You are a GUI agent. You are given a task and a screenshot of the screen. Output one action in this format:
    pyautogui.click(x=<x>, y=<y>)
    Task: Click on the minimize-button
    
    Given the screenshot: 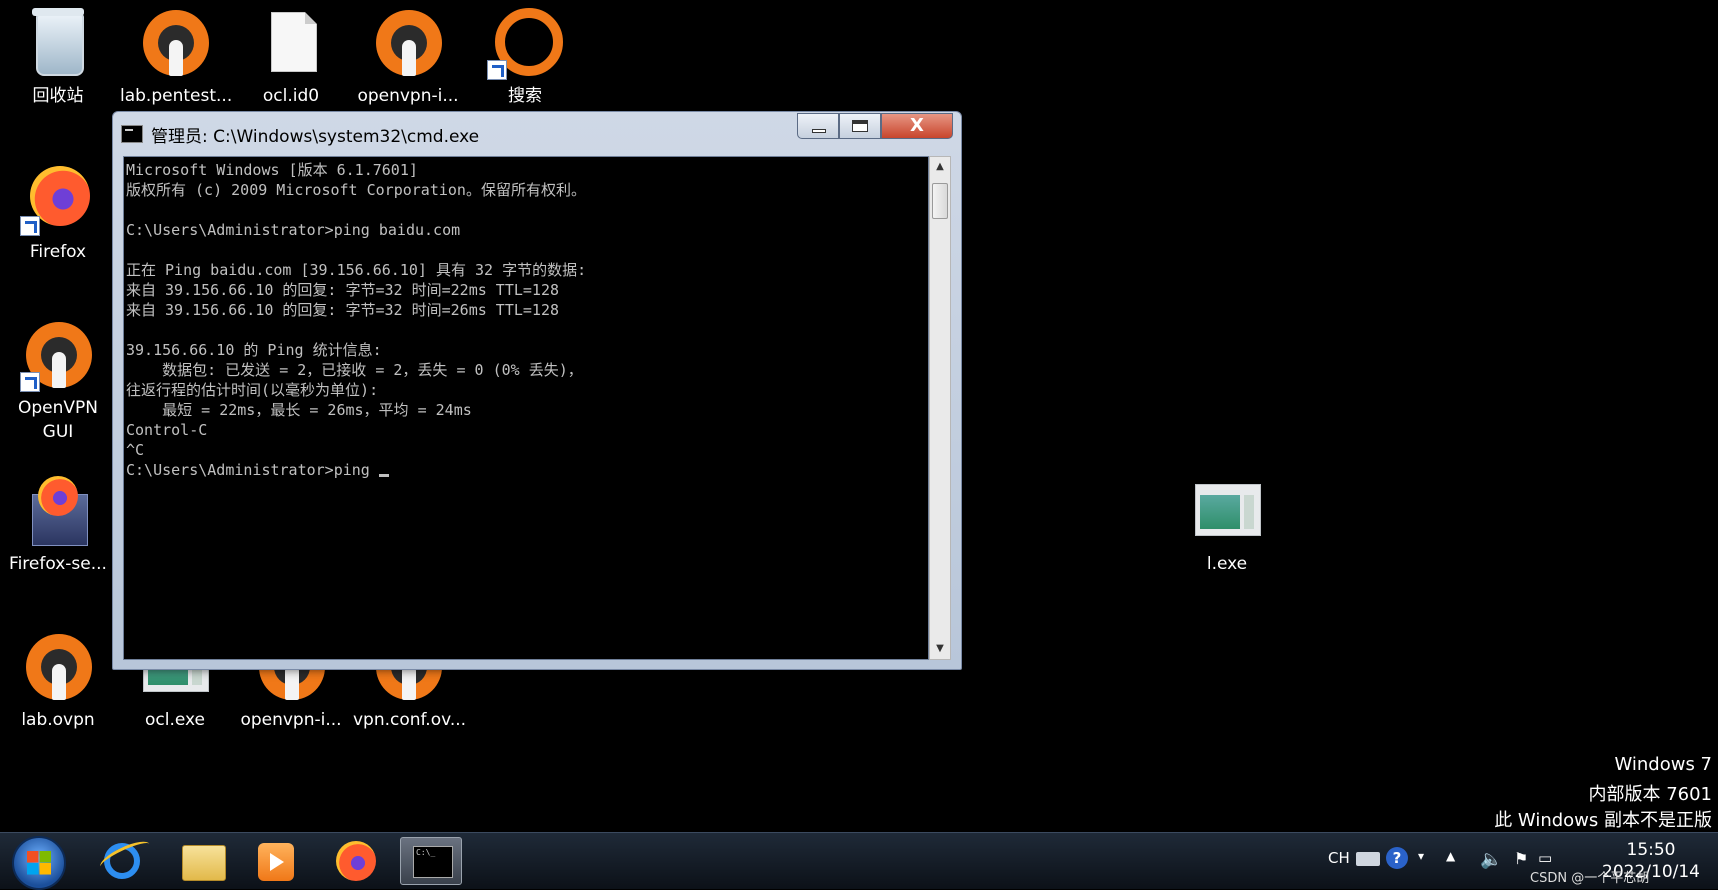 What is the action you would take?
    pyautogui.click(x=818, y=126)
    